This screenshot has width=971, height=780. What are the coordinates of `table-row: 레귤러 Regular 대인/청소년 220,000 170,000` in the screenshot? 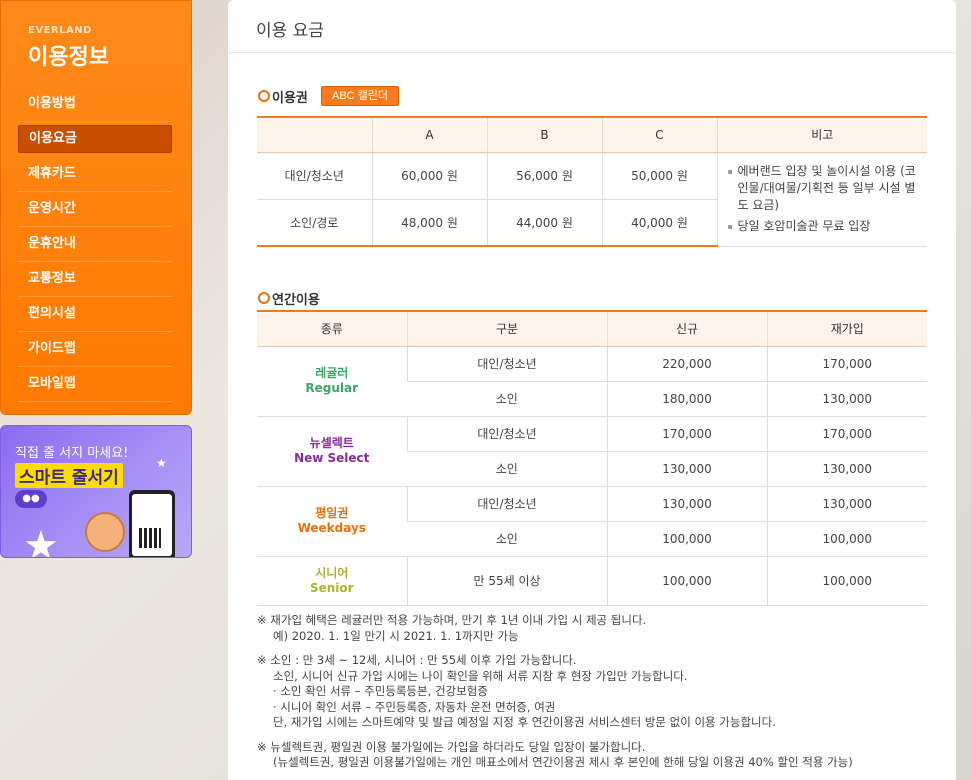 It's located at (592, 381).